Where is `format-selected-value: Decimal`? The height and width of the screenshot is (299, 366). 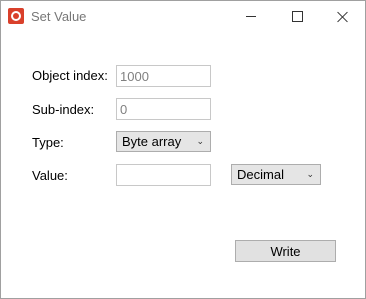
format-selected-value: Decimal is located at coordinates (260, 174).